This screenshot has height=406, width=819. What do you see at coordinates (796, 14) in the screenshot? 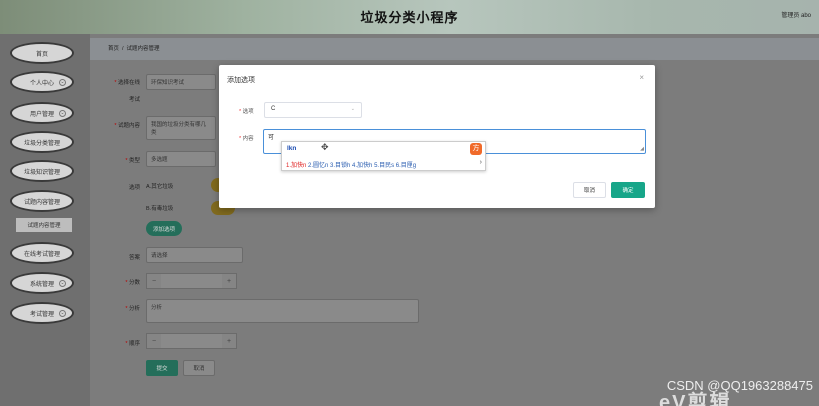
I see `admin-label: 管理员 abo` at bounding box center [796, 14].